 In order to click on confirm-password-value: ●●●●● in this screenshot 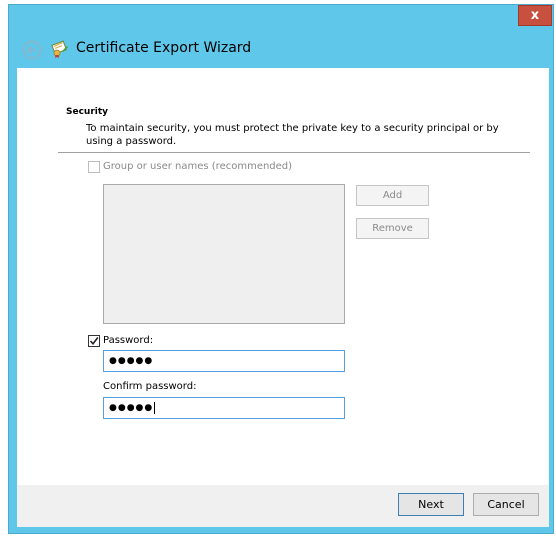, I will do `click(131, 408)`.